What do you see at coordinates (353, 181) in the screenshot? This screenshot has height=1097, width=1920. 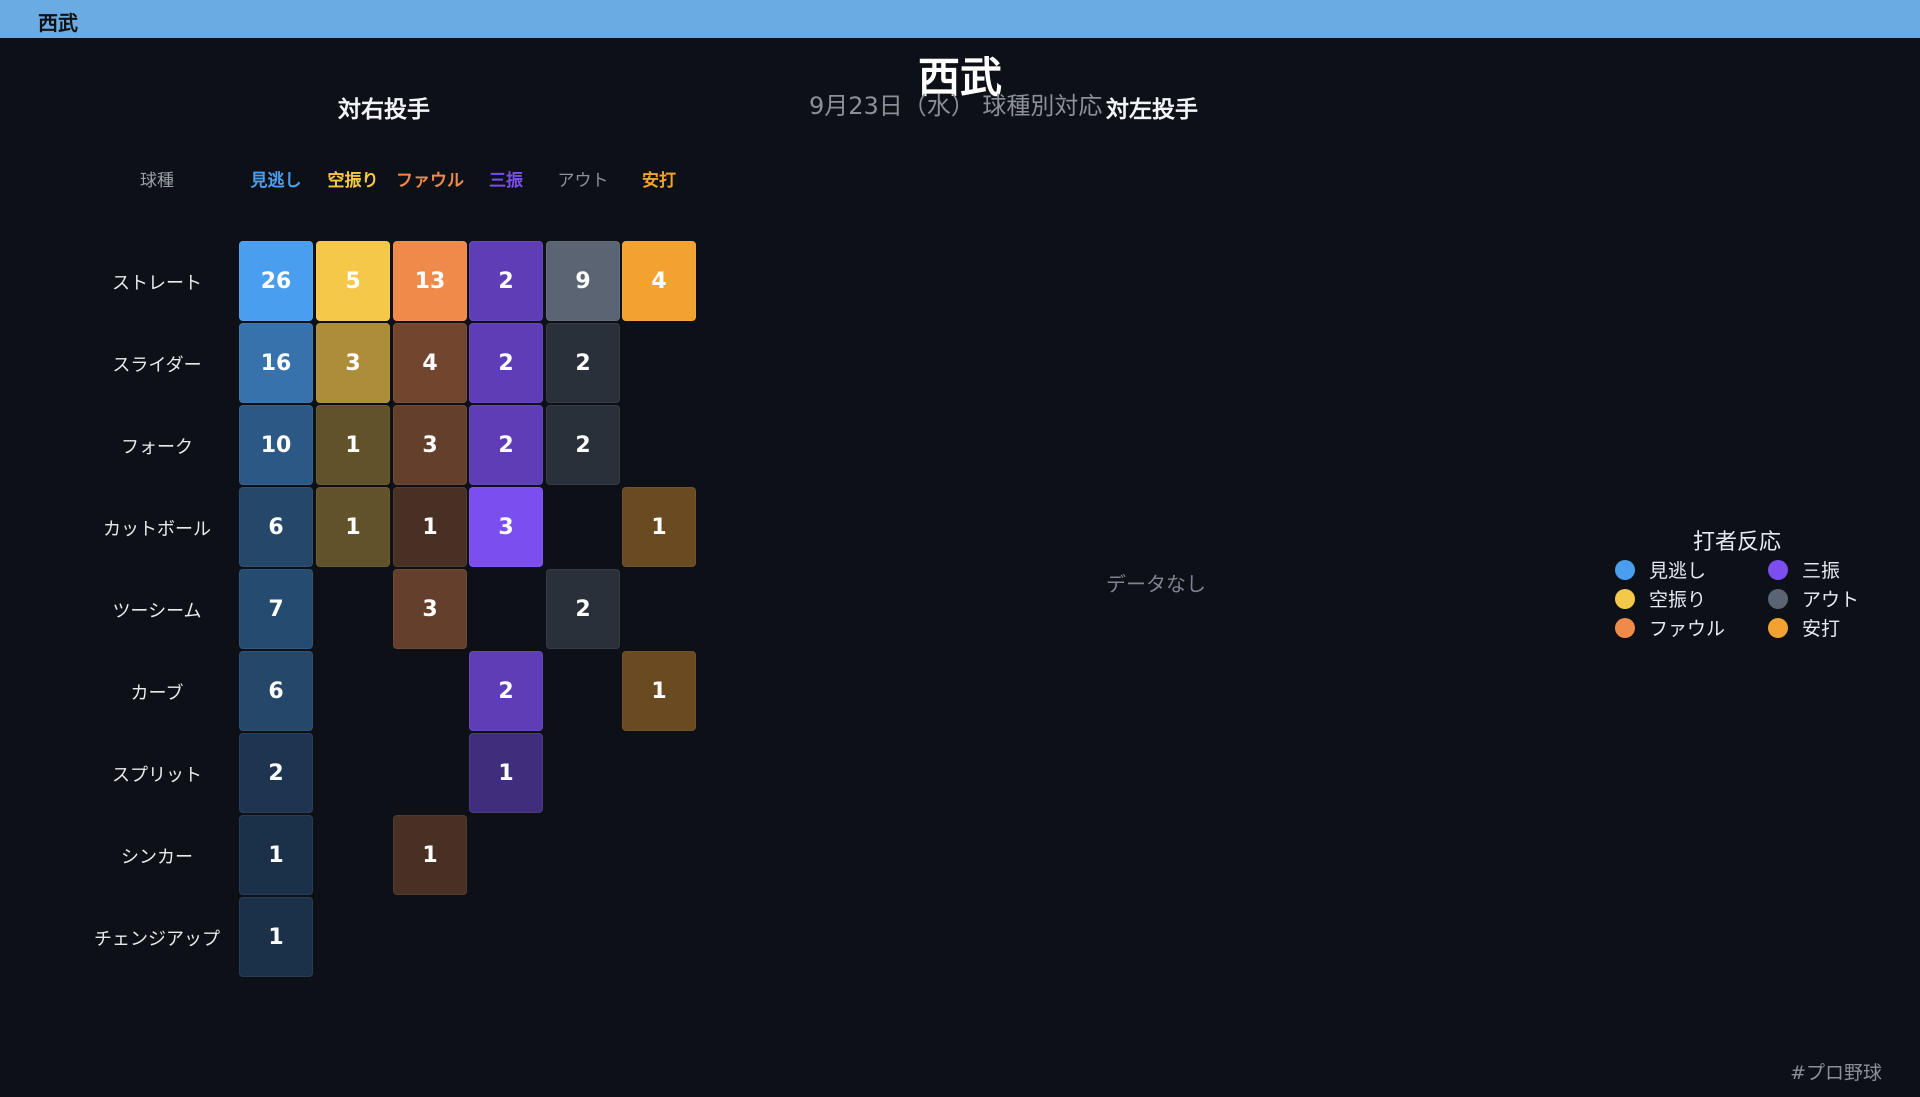 I see `column-header: 空振り` at bounding box center [353, 181].